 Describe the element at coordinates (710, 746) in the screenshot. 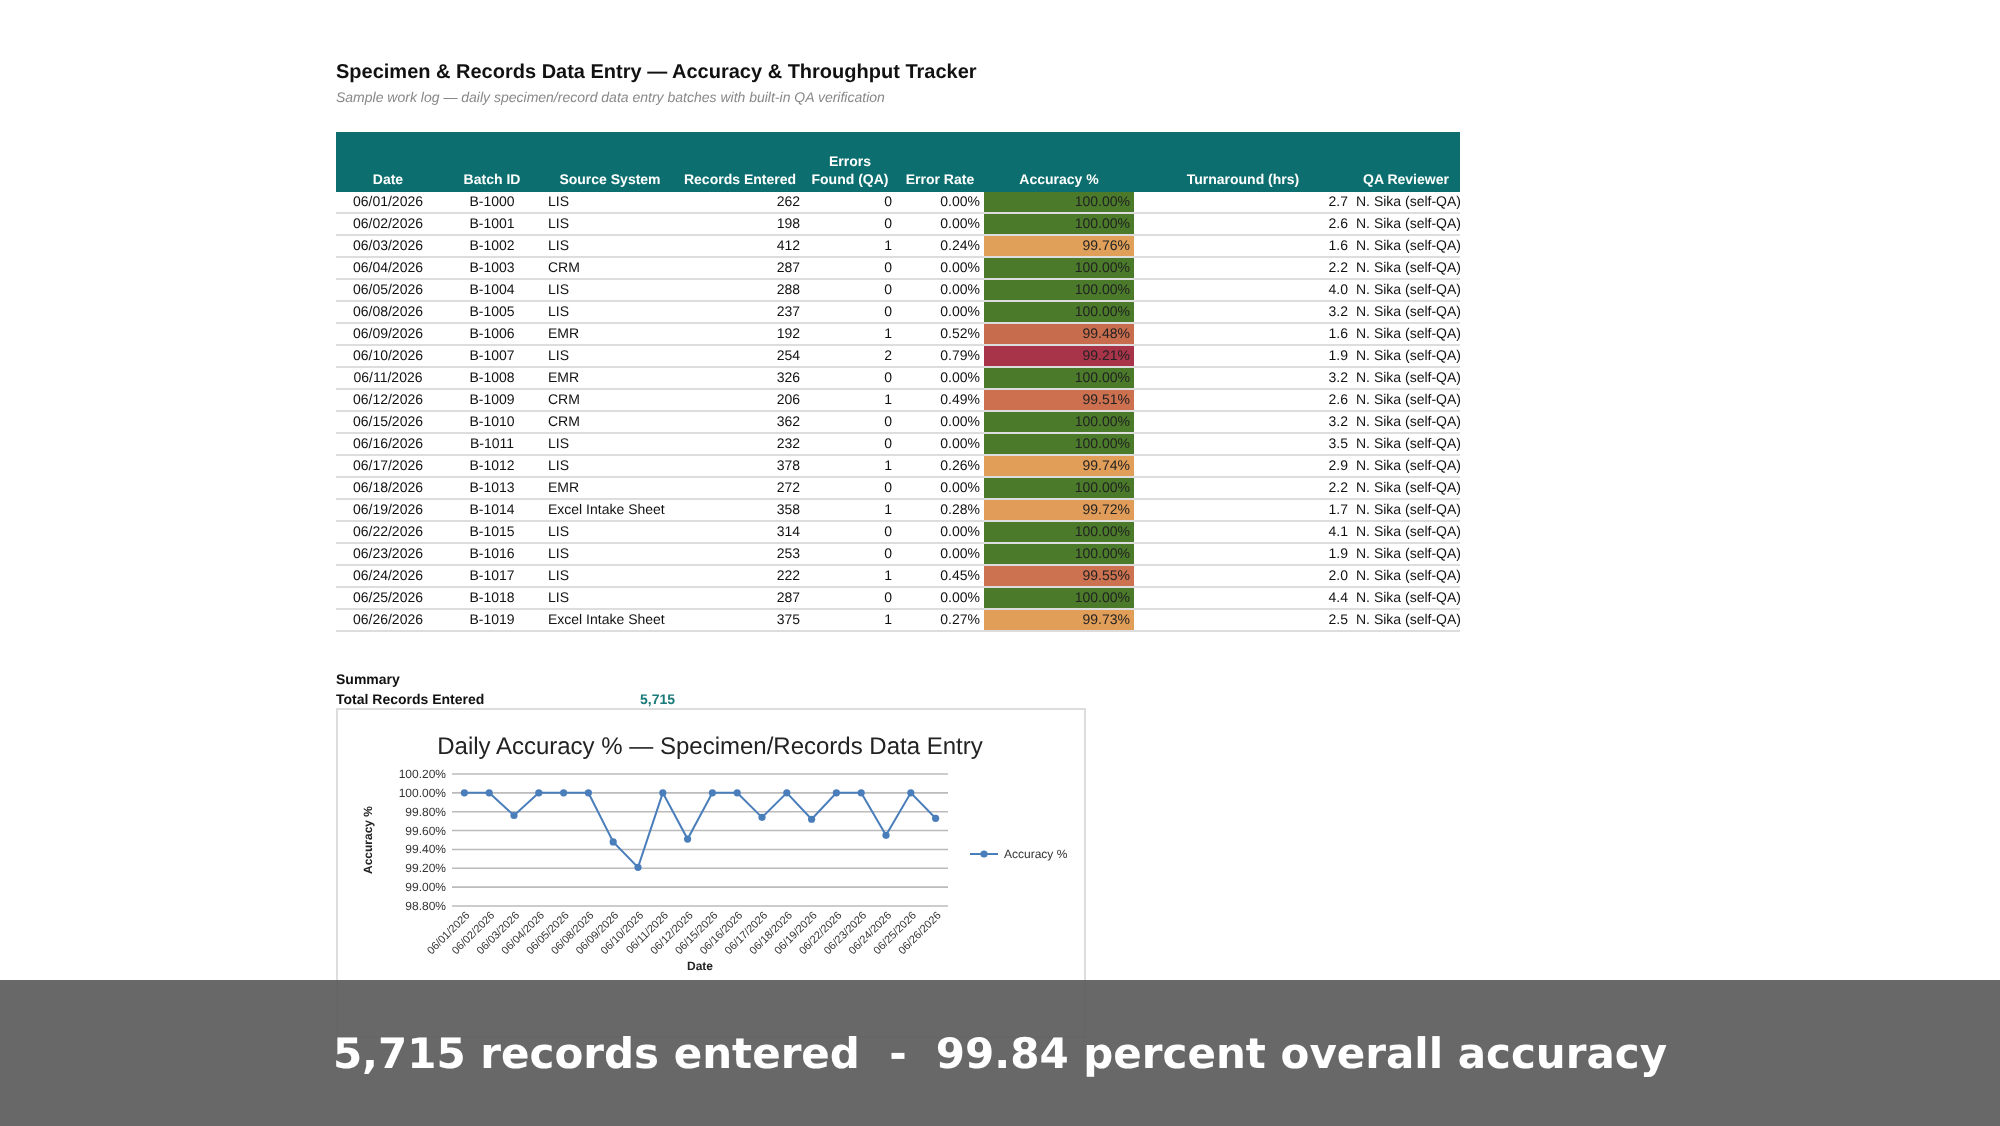

I see `chart-title: Daily Accuracy % — Specimen/Records Data Entry` at that location.